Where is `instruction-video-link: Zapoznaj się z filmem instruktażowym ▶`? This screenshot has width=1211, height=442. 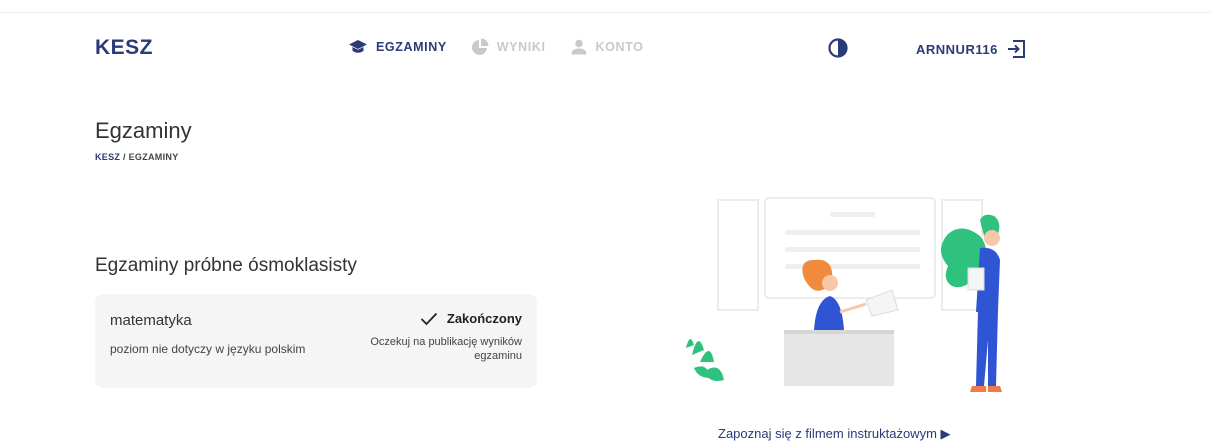
instruction-video-link: Zapoznaj się z filmem instruktażowym ▶ is located at coordinates (834, 434).